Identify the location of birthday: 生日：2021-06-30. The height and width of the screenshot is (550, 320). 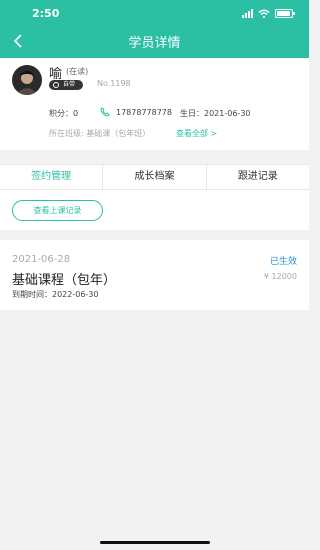
(215, 113).